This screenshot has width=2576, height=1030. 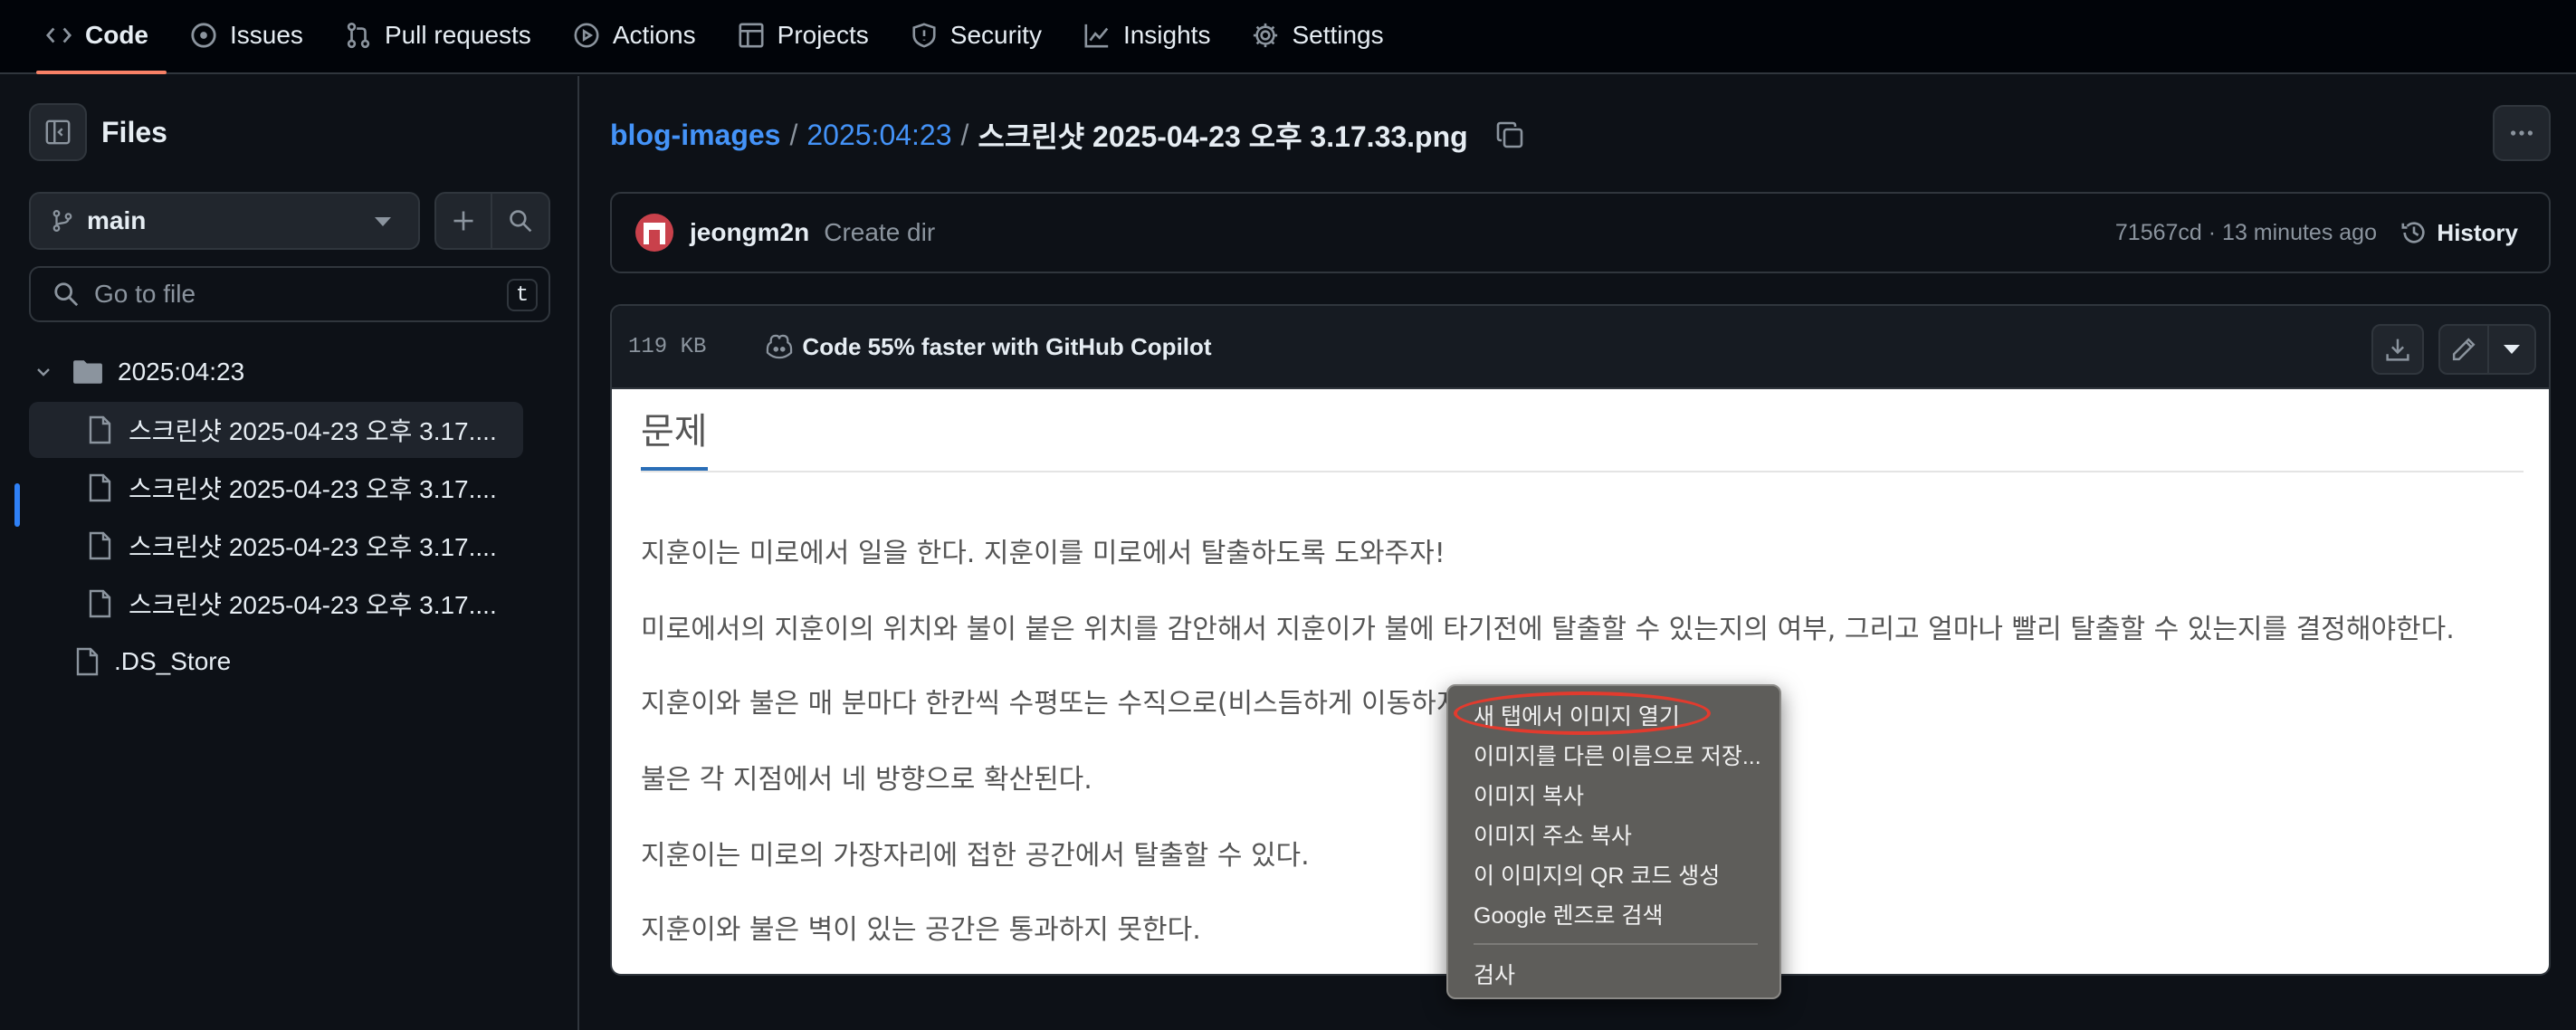 I want to click on collapse-sidebar-button, so click(x=58, y=132).